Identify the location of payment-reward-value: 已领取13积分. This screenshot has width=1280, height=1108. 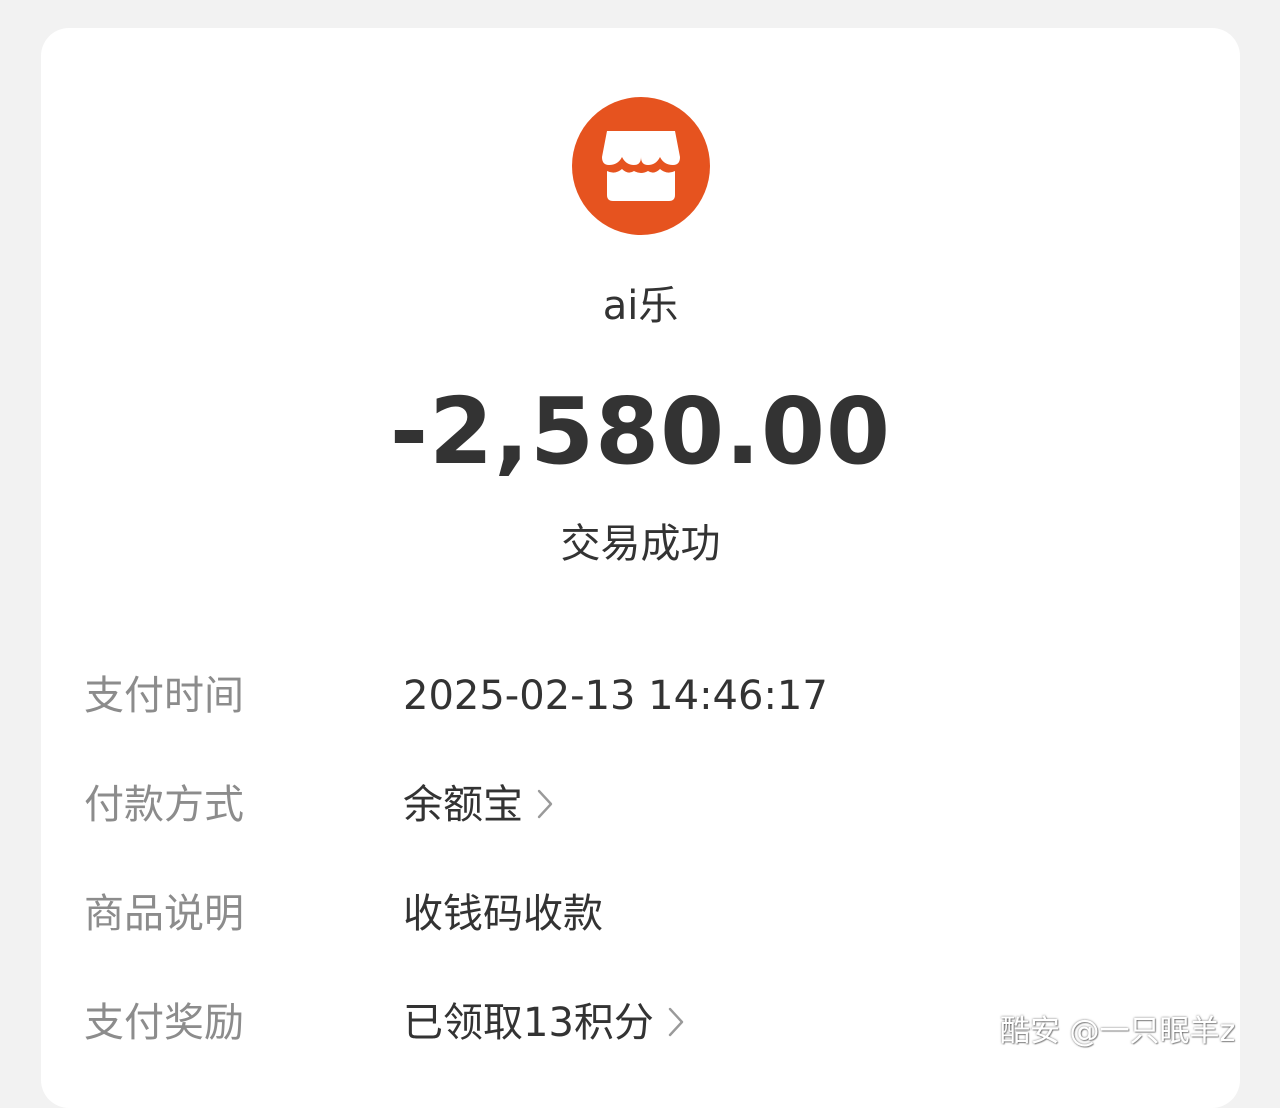
(543, 1023).